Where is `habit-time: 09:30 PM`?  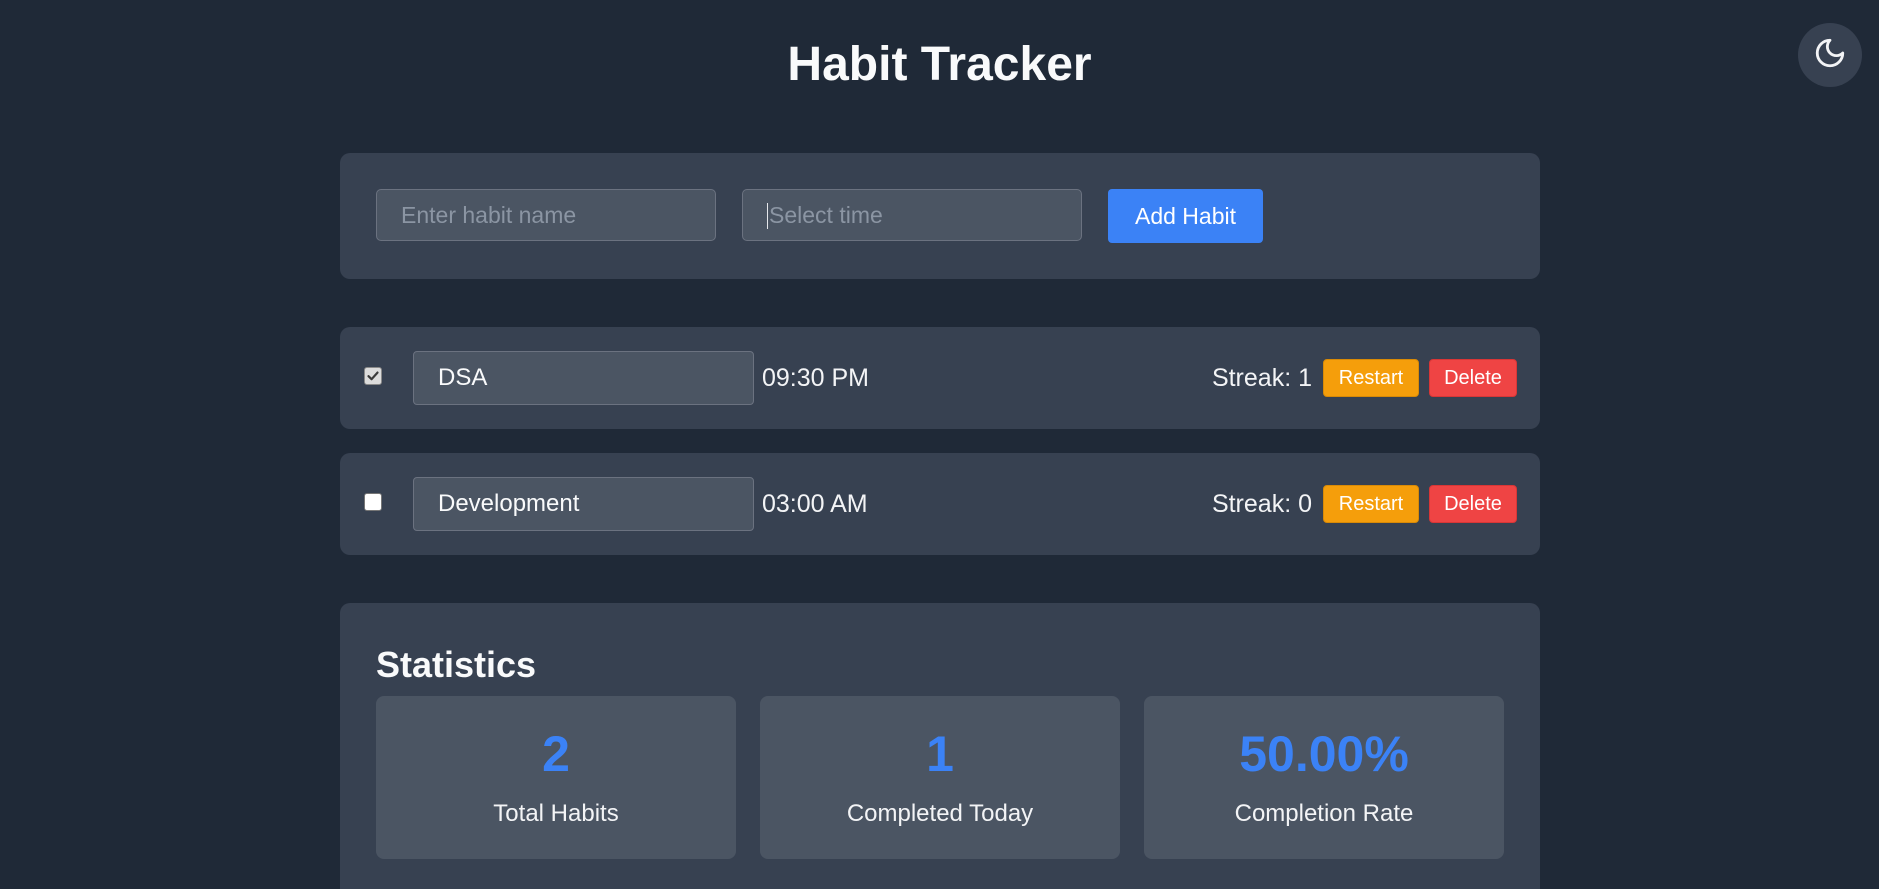
habit-time: 09:30 PM is located at coordinates (816, 378).